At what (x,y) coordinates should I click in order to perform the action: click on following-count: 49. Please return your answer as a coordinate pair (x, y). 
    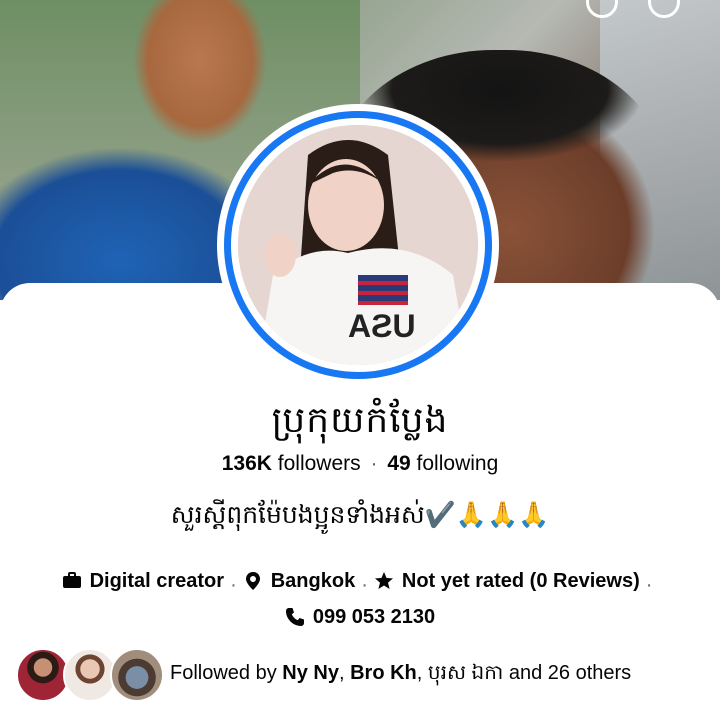
    Looking at the image, I should click on (399, 463).